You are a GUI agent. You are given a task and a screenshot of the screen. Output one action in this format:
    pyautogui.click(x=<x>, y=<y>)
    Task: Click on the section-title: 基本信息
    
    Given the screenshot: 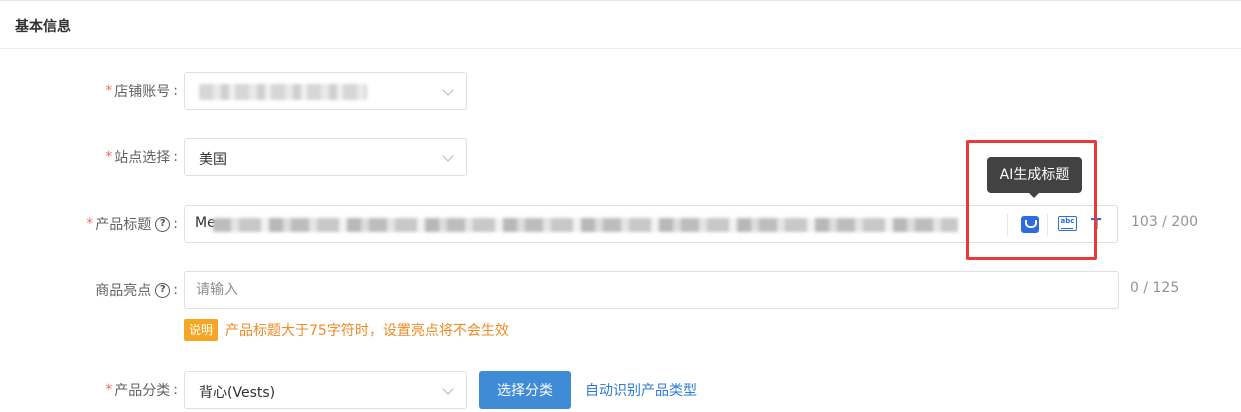 What is the action you would take?
    pyautogui.click(x=43, y=27)
    